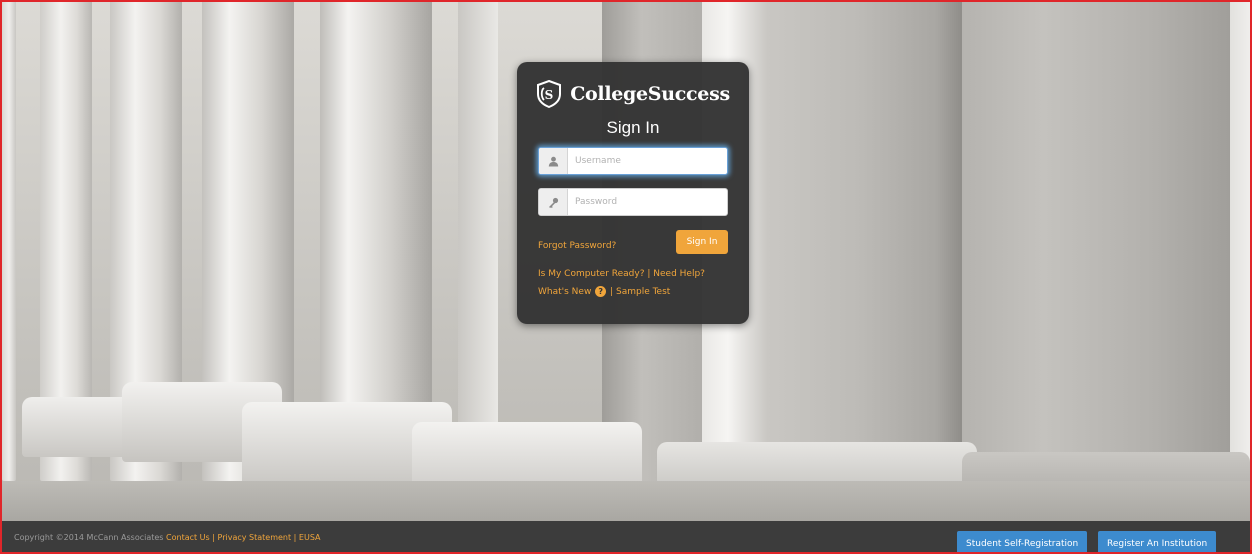  I want to click on user-icon, so click(553, 161).